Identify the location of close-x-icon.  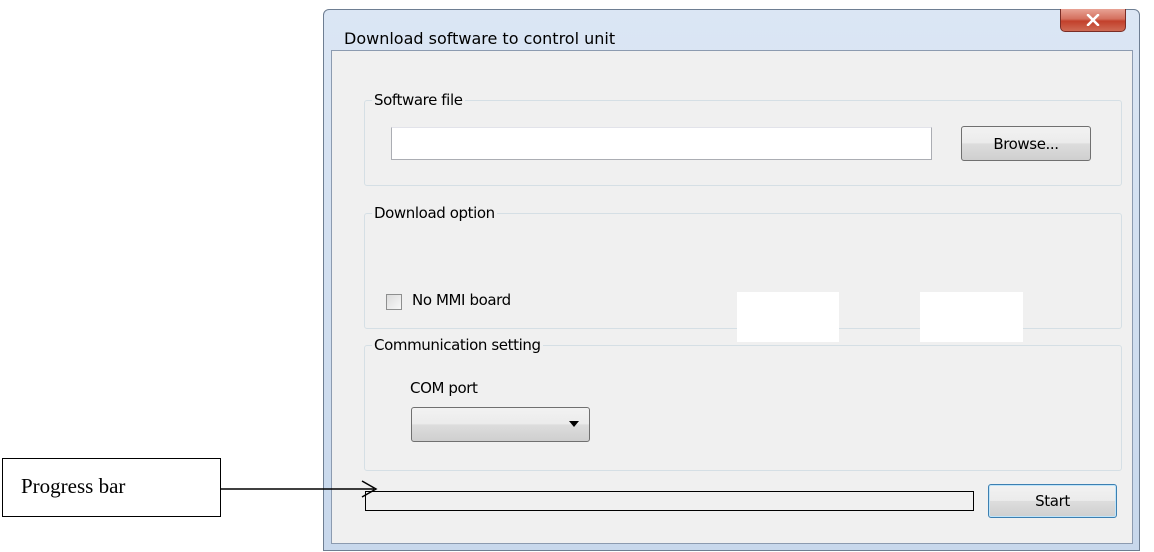
(1093, 20).